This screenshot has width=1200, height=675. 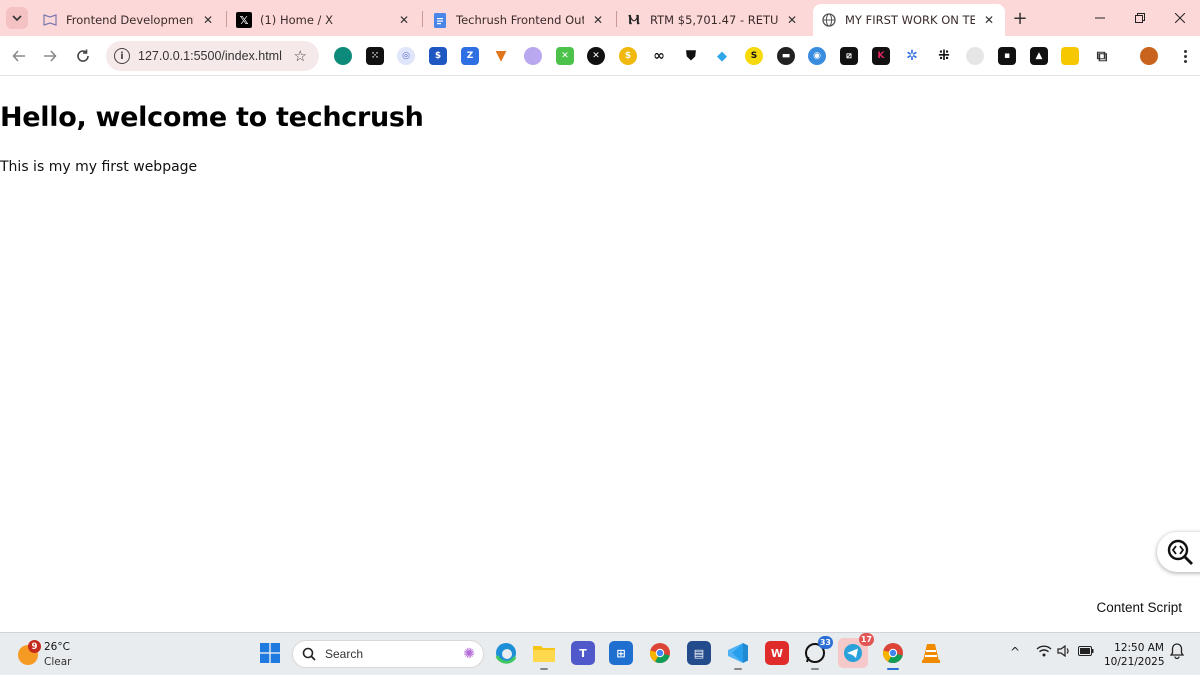 I want to click on close-icon, so click(x=1180, y=18).